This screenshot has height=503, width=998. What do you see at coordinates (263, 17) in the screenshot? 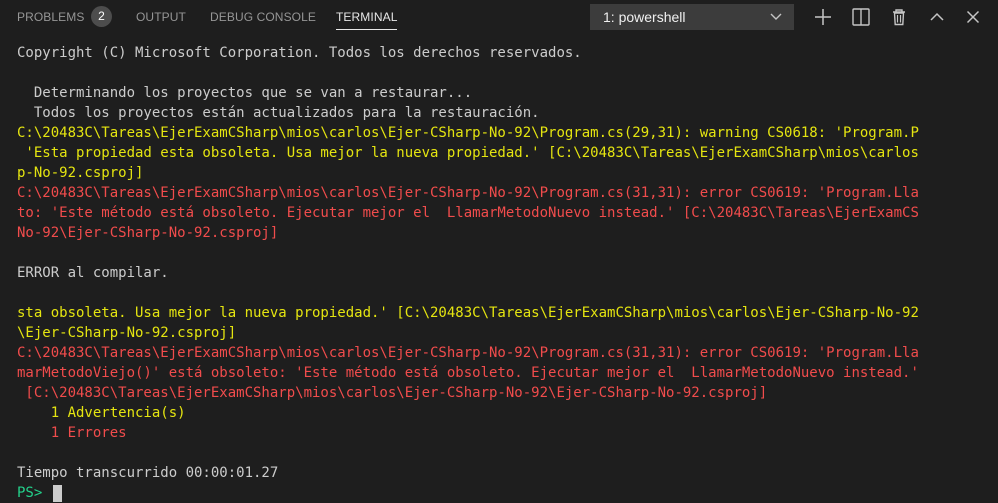
I see `tab-debug-console: DEBUG CONSOLE` at bounding box center [263, 17].